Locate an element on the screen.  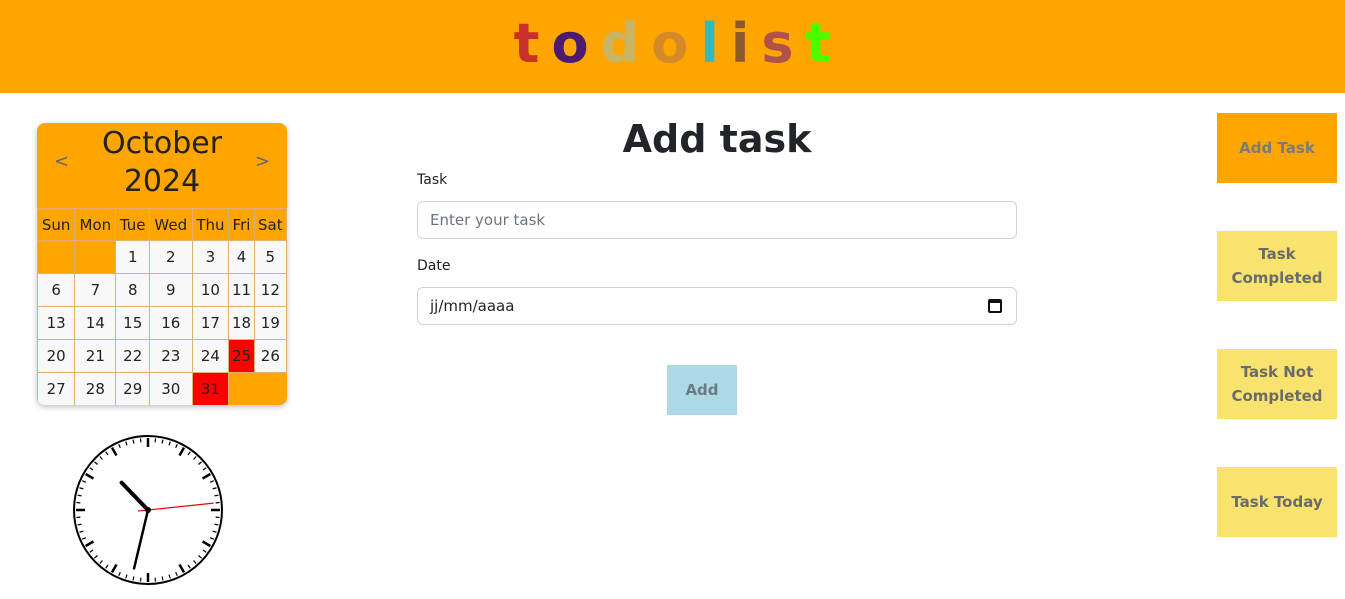
date-input: jj/mm/aaaa is located at coordinates (717, 306).